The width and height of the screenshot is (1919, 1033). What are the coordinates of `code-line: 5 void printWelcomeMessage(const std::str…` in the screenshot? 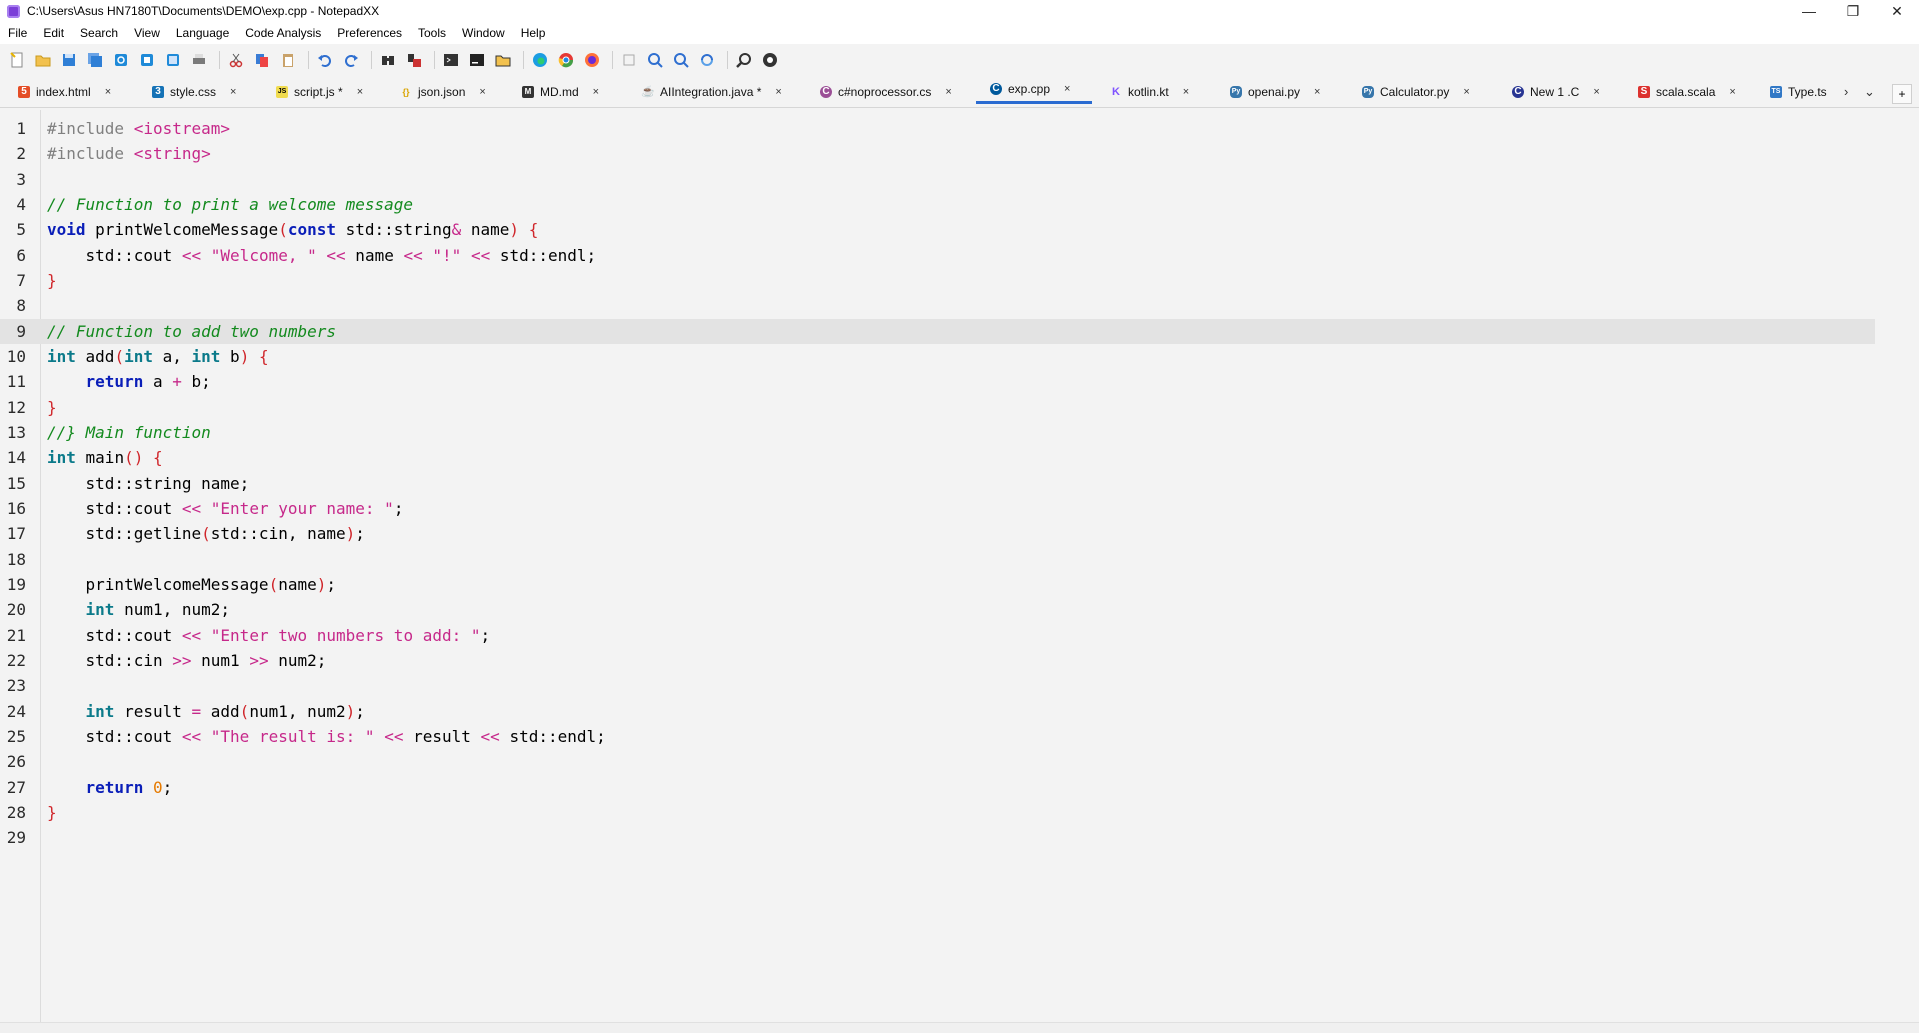 It's located at (937, 229).